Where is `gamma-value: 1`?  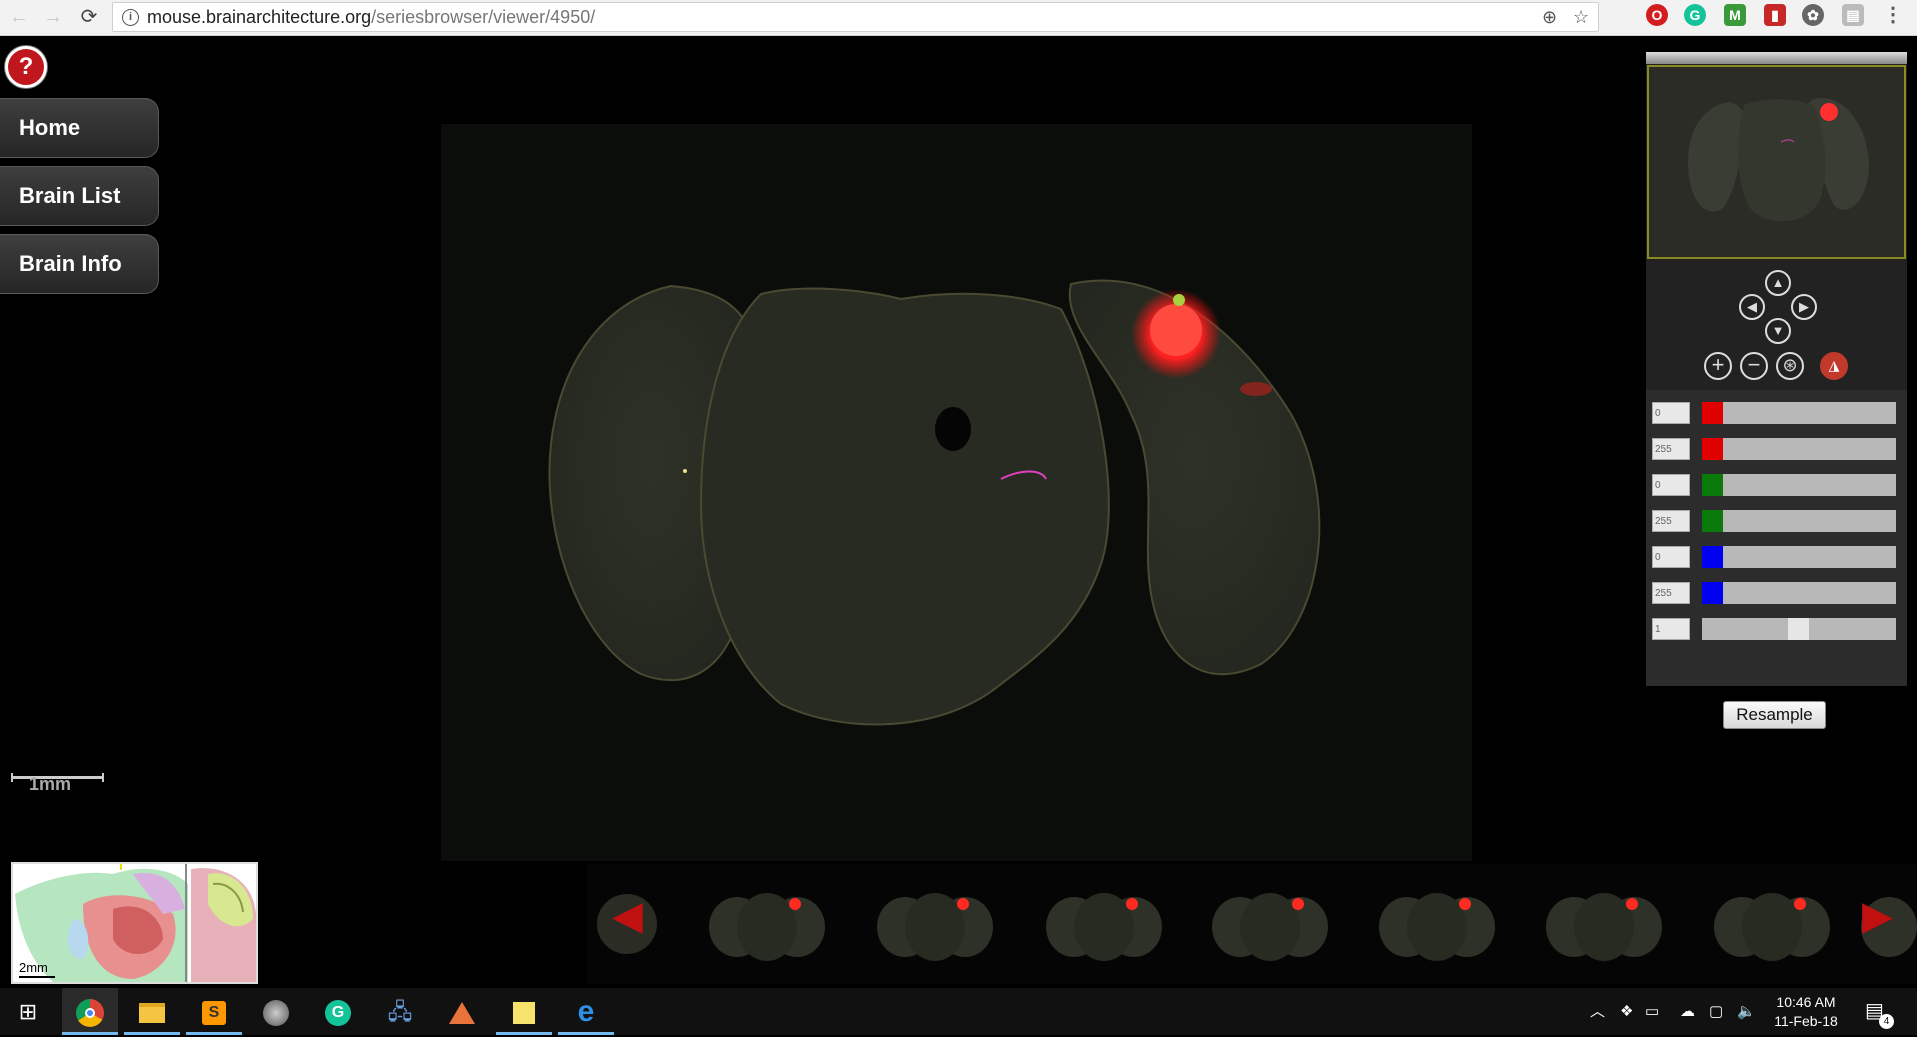
gamma-value: 1 is located at coordinates (1671, 629).